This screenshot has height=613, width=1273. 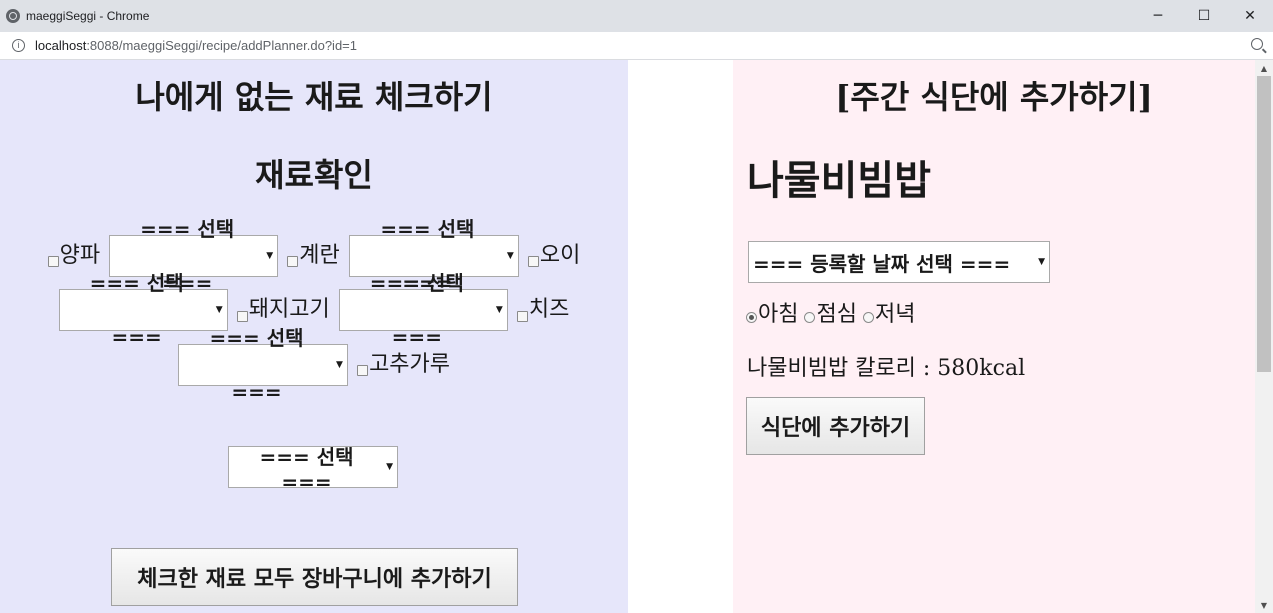 What do you see at coordinates (549, 309) in the screenshot?
I see `ingredient-label: 치즈` at bounding box center [549, 309].